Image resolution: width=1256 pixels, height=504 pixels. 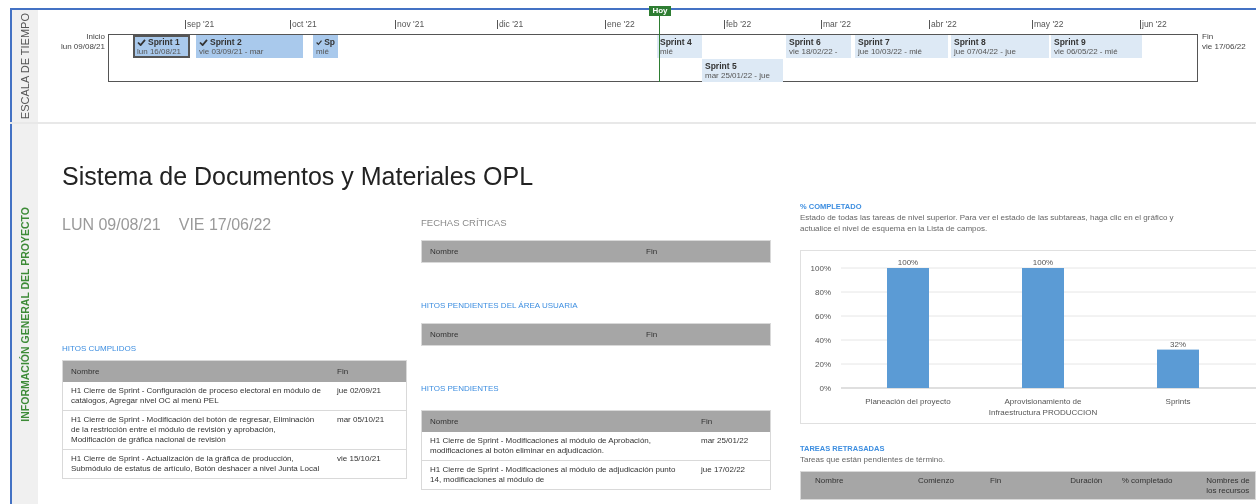 I want to click on axis-label: 0%, so click(x=825, y=388).